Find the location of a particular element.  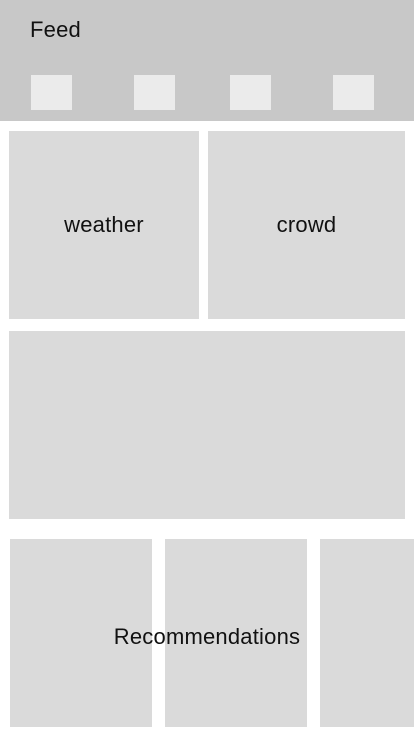

crowd-card-label: crowd is located at coordinates (306, 224).